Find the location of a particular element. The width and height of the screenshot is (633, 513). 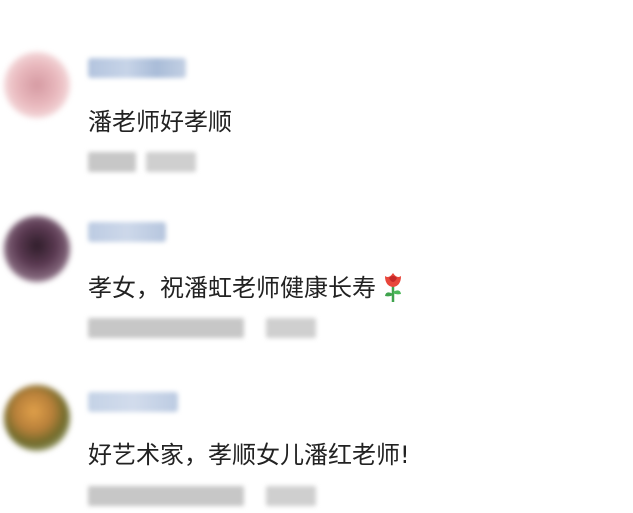

comment-text-label: 孝女，祝潘虹老师健康长寿 is located at coordinates (232, 288).